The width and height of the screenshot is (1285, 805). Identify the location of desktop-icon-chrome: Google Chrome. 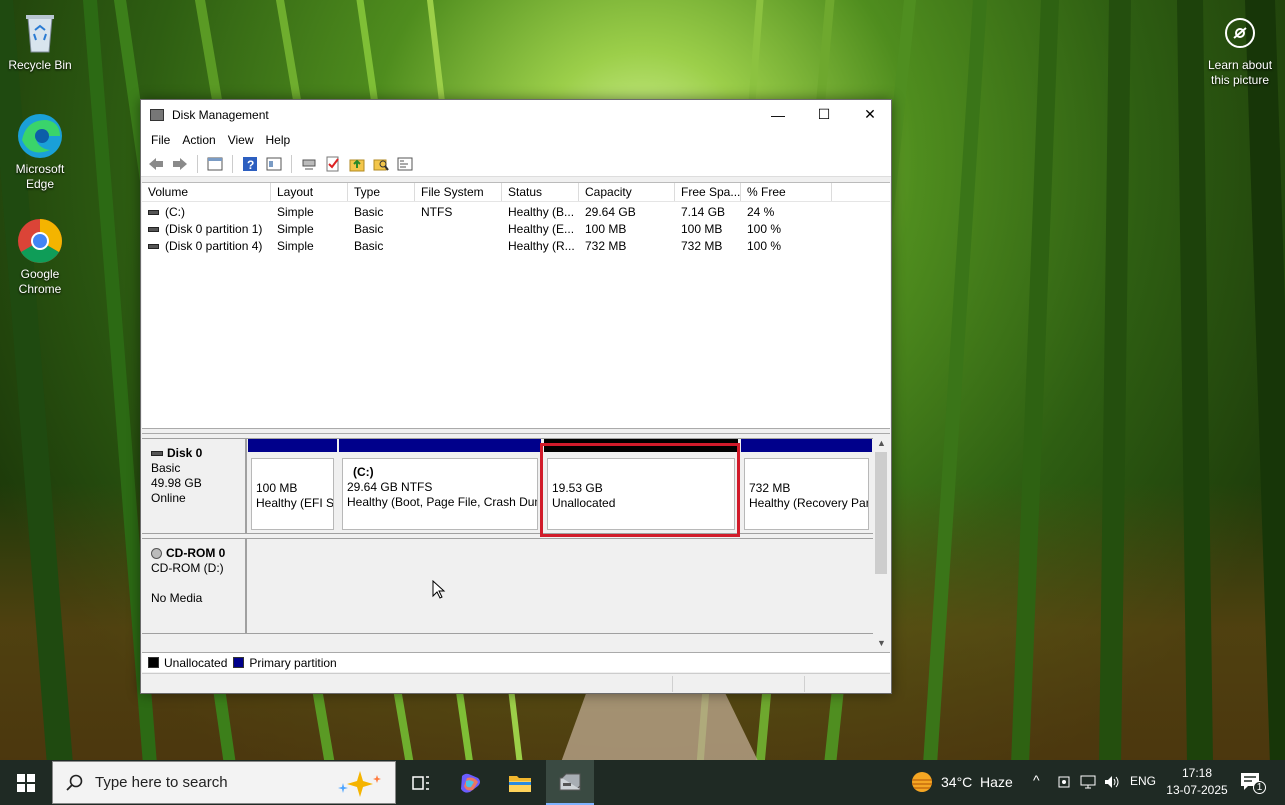
(40, 257).